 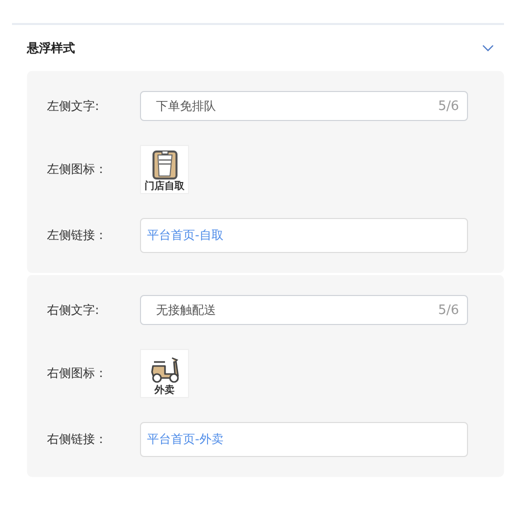 I want to click on field-label: 右侧链接：, so click(x=77, y=439).